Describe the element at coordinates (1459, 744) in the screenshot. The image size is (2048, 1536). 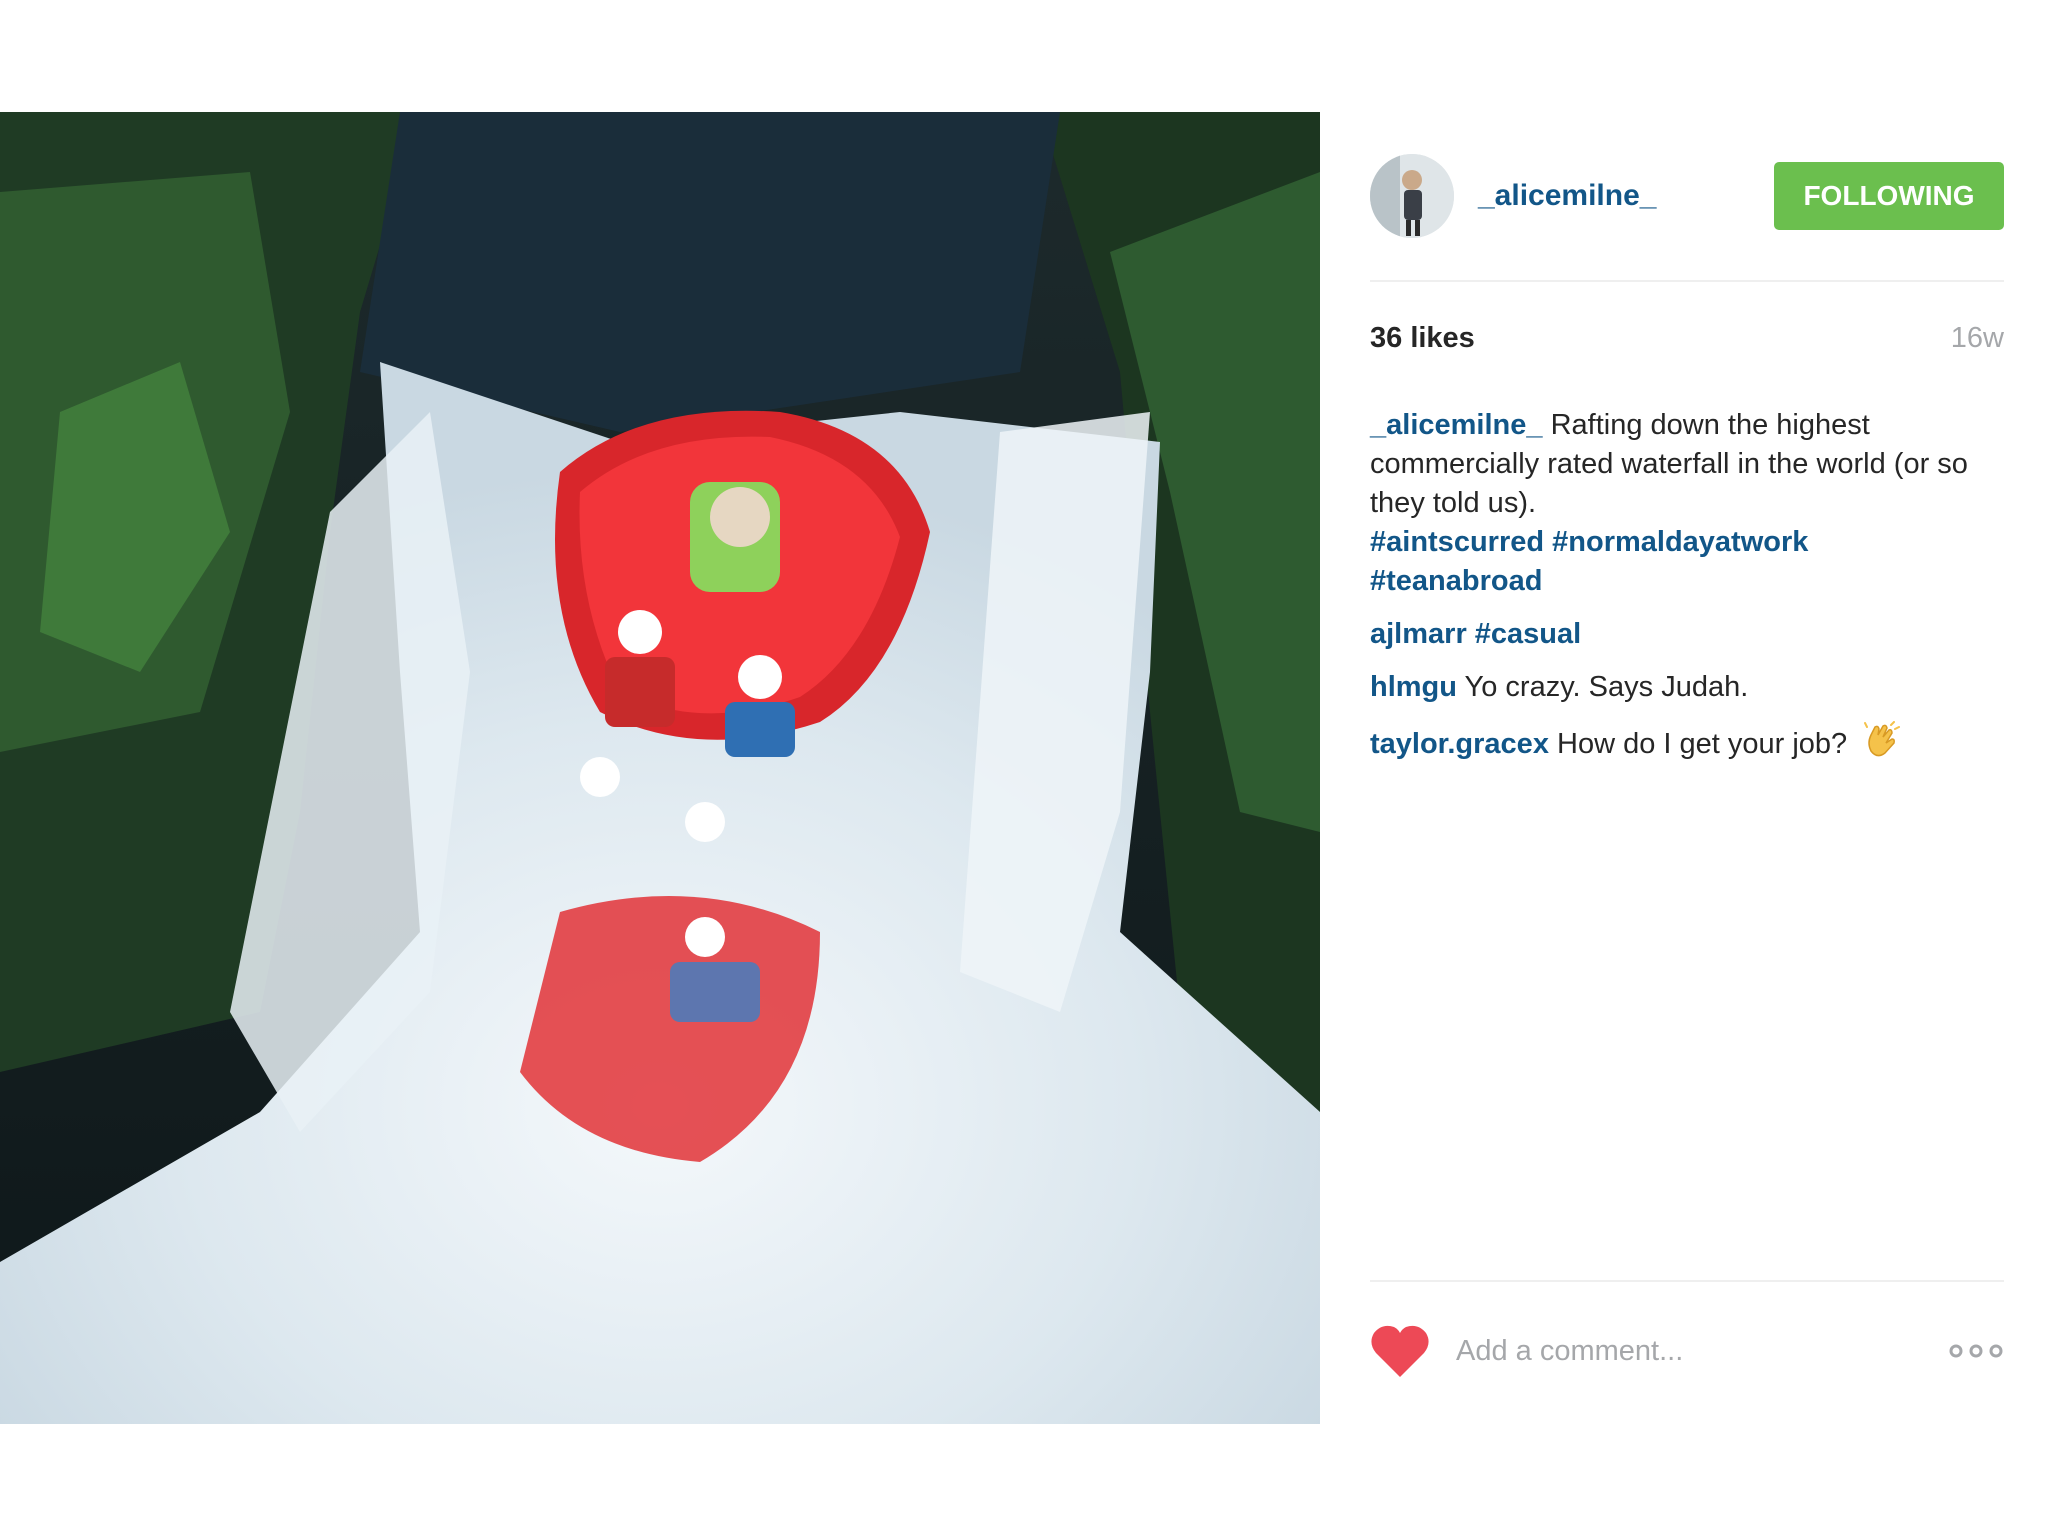
I see `comment-username-link: taylor.gracex` at that location.